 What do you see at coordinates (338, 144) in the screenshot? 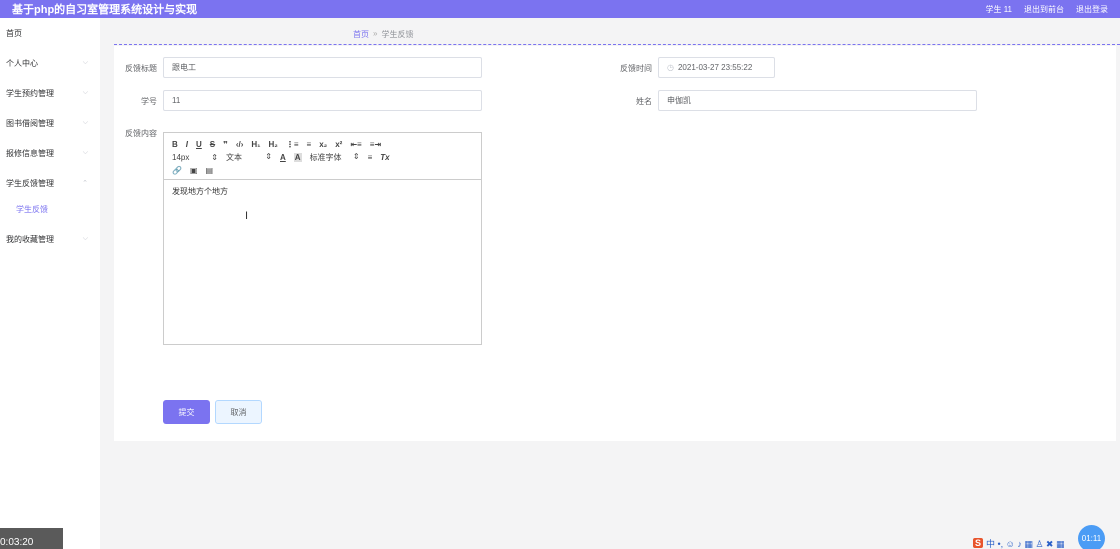
I see `superscript-button: x²` at bounding box center [338, 144].